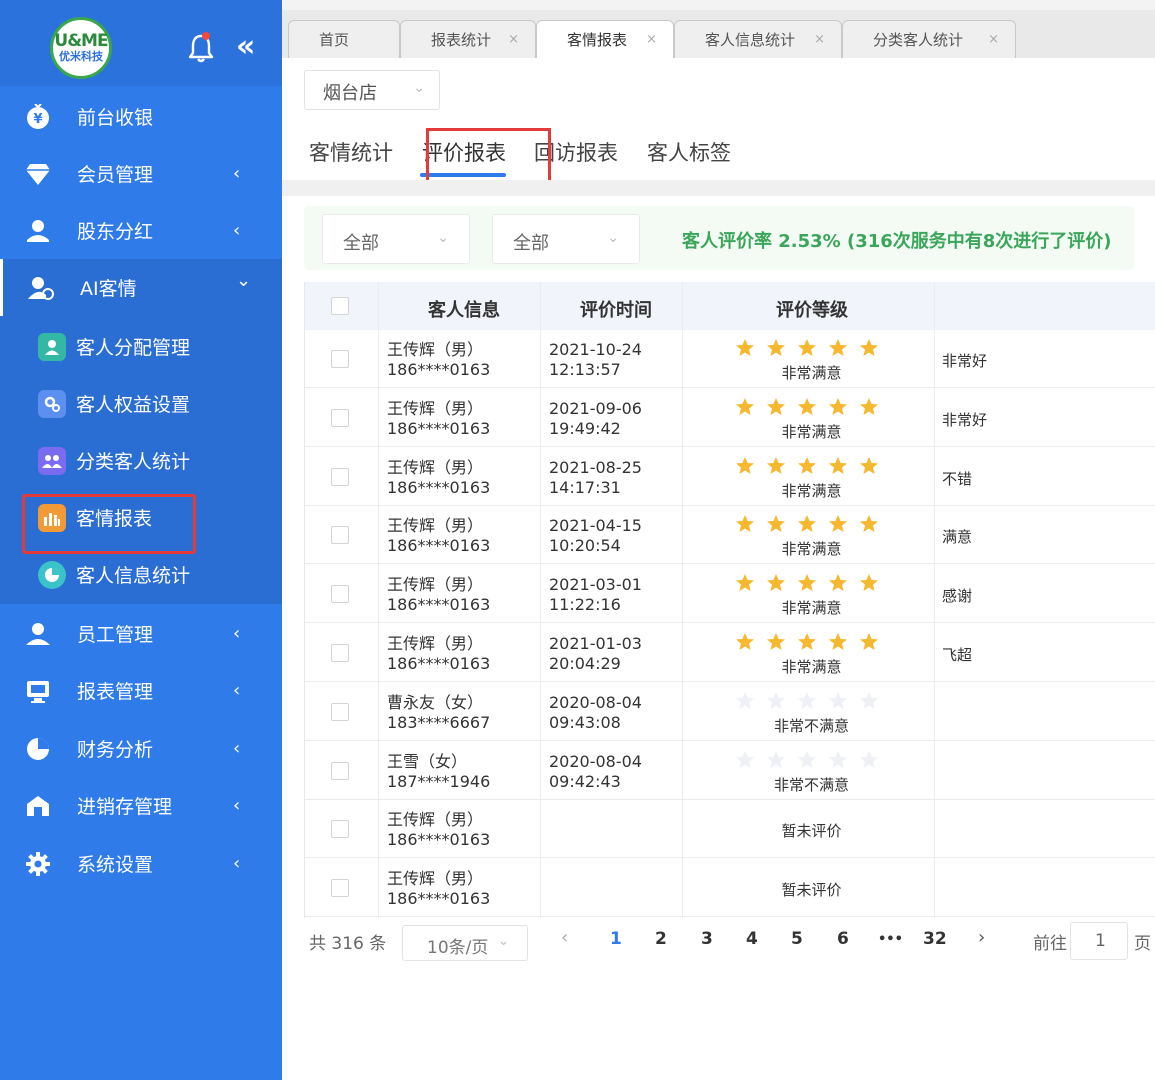 The height and width of the screenshot is (1080, 1155). What do you see at coordinates (141, 863) in the screenshot?
I see `sidebar-item-settings: 系统设置 ‹` at bounding box center [141, 863].